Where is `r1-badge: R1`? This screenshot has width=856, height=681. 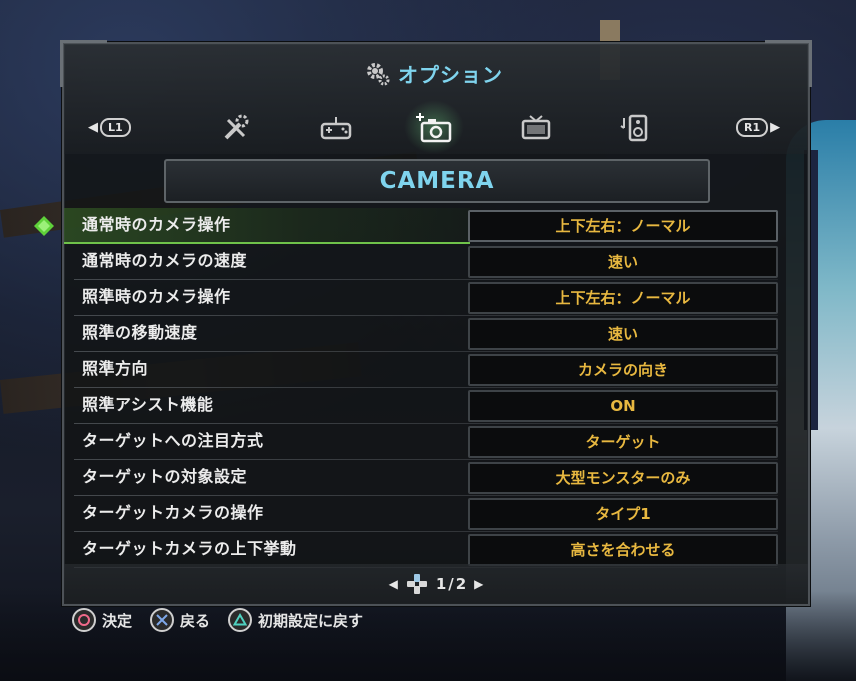
r1-badge: R1 is located at coordinates (752, 127).